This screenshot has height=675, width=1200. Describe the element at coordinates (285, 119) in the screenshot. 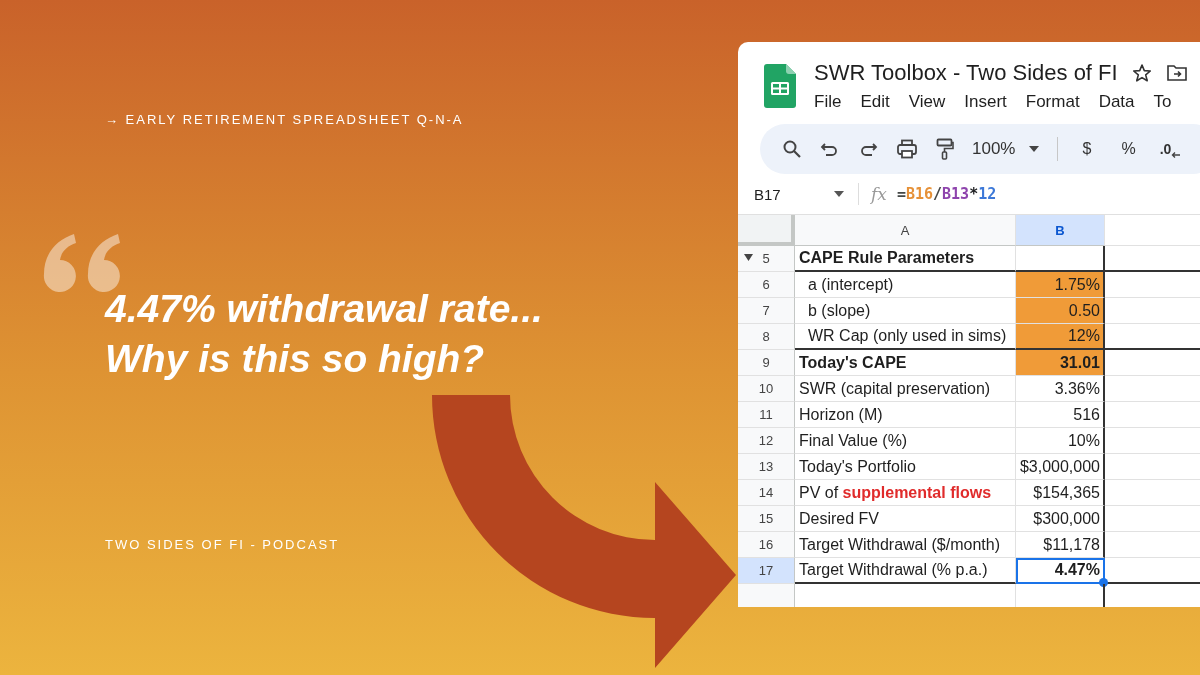

I see `tagline: → EARLY RETIREMENT SPREADSHEET Q-N-A` at that location.